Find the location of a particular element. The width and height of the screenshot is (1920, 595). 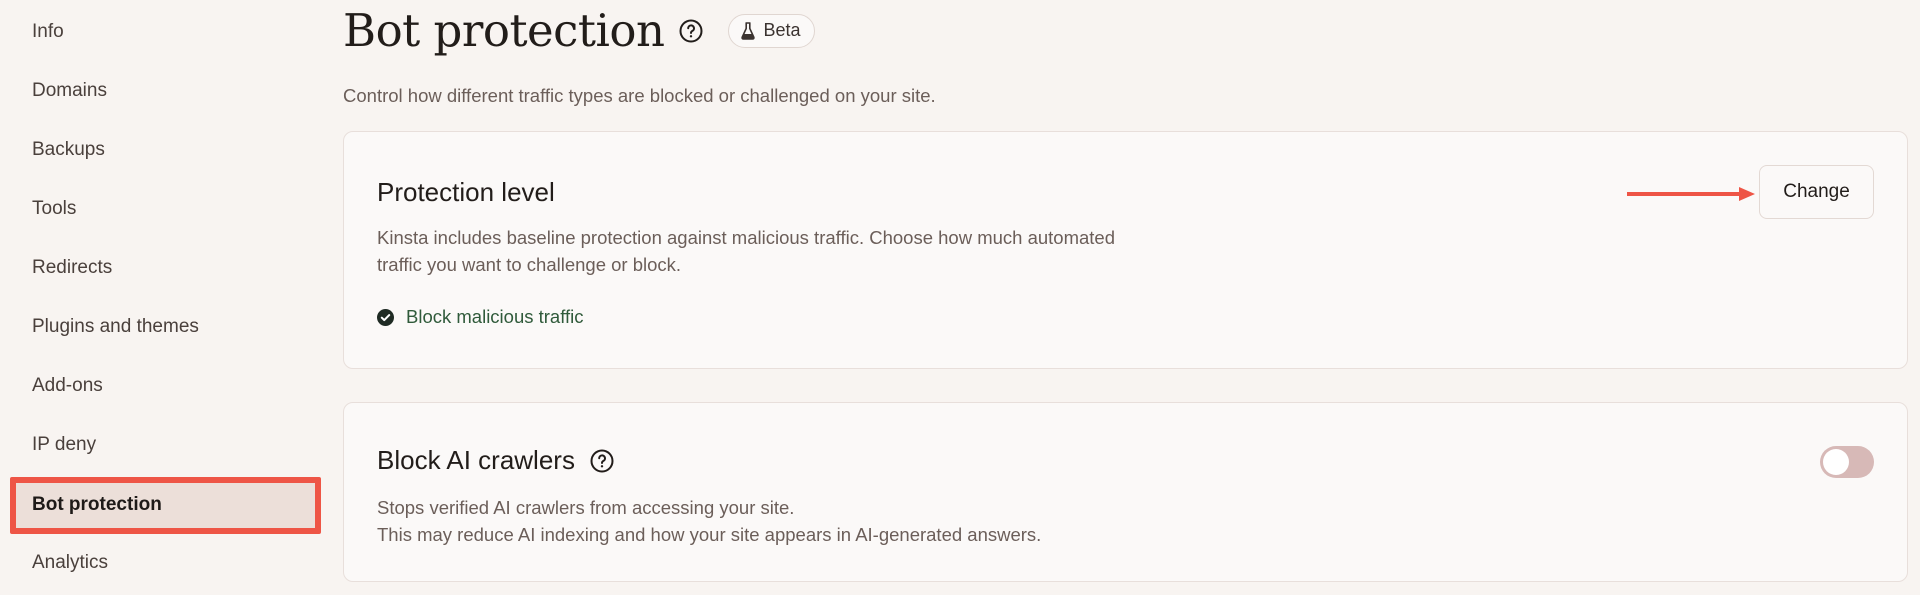

block-ai-crawlers-title: Block AI crawlers is located at coordinates (476, 460).